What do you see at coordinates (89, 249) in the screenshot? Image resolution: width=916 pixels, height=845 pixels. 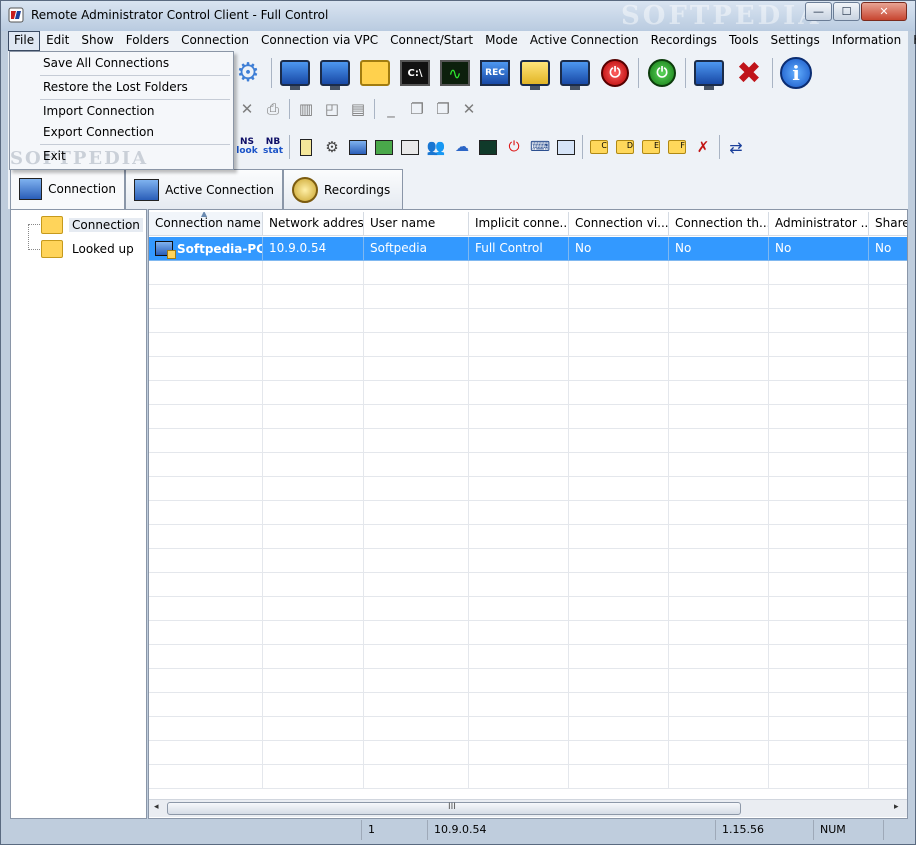 I see `tree-item-looked-up: Looked up` at bounding box center [89, 249].